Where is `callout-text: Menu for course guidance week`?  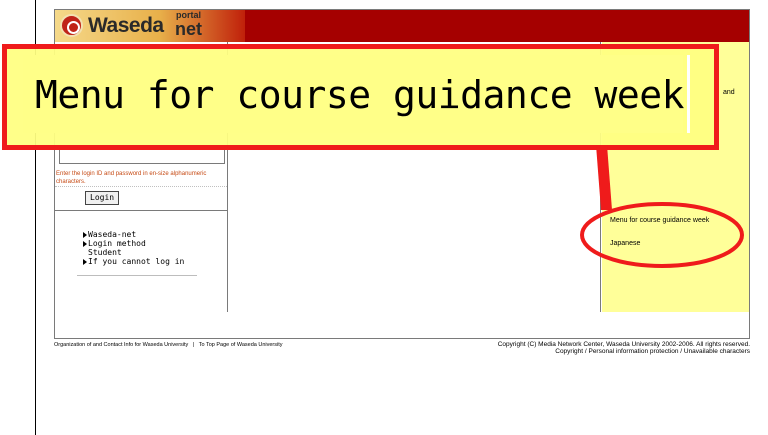
callout-text: Menu for course guidance week is located at coordinates (359, 95).